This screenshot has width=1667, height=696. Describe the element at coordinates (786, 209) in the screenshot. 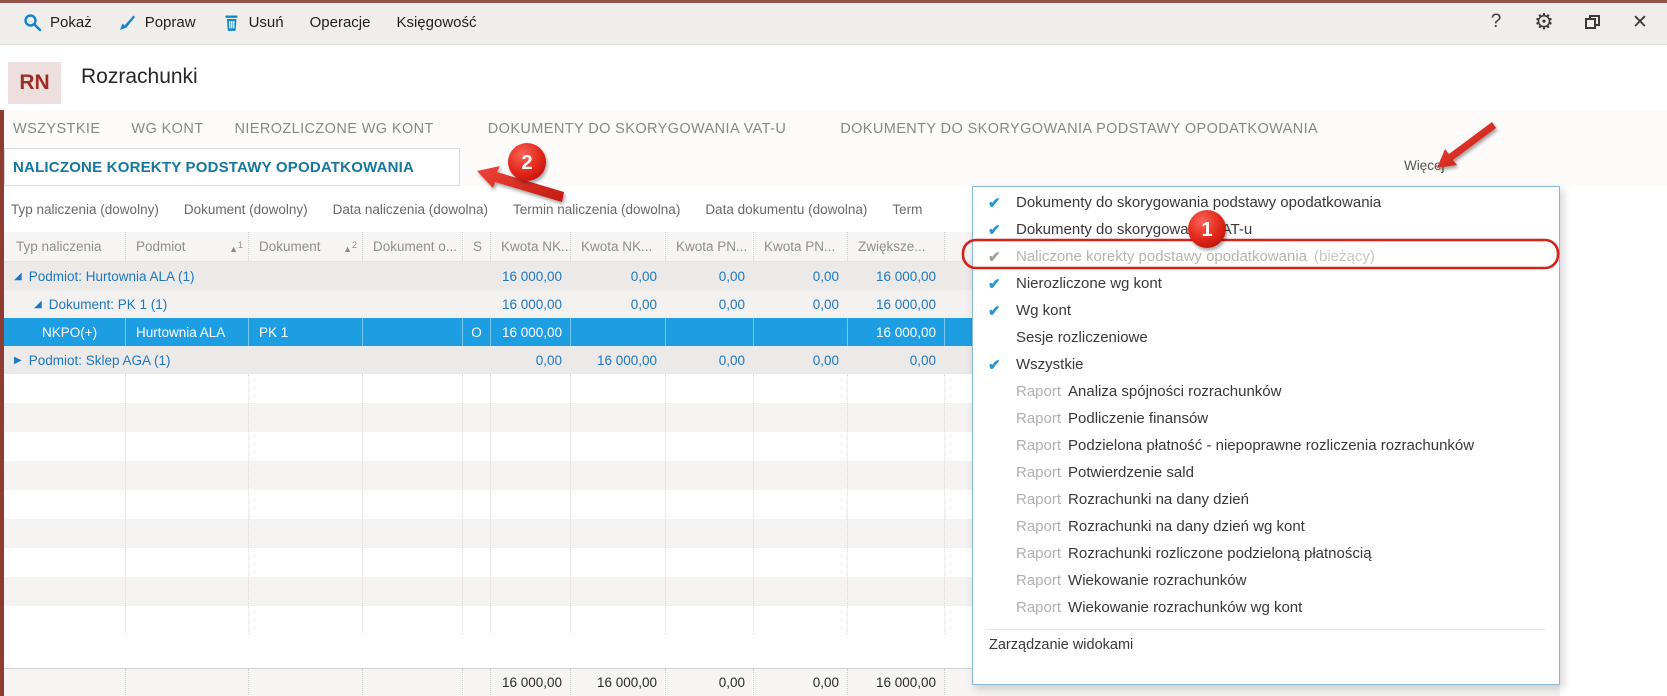

I see `filter-data: Data dokumentu (dowolna)` at that location.